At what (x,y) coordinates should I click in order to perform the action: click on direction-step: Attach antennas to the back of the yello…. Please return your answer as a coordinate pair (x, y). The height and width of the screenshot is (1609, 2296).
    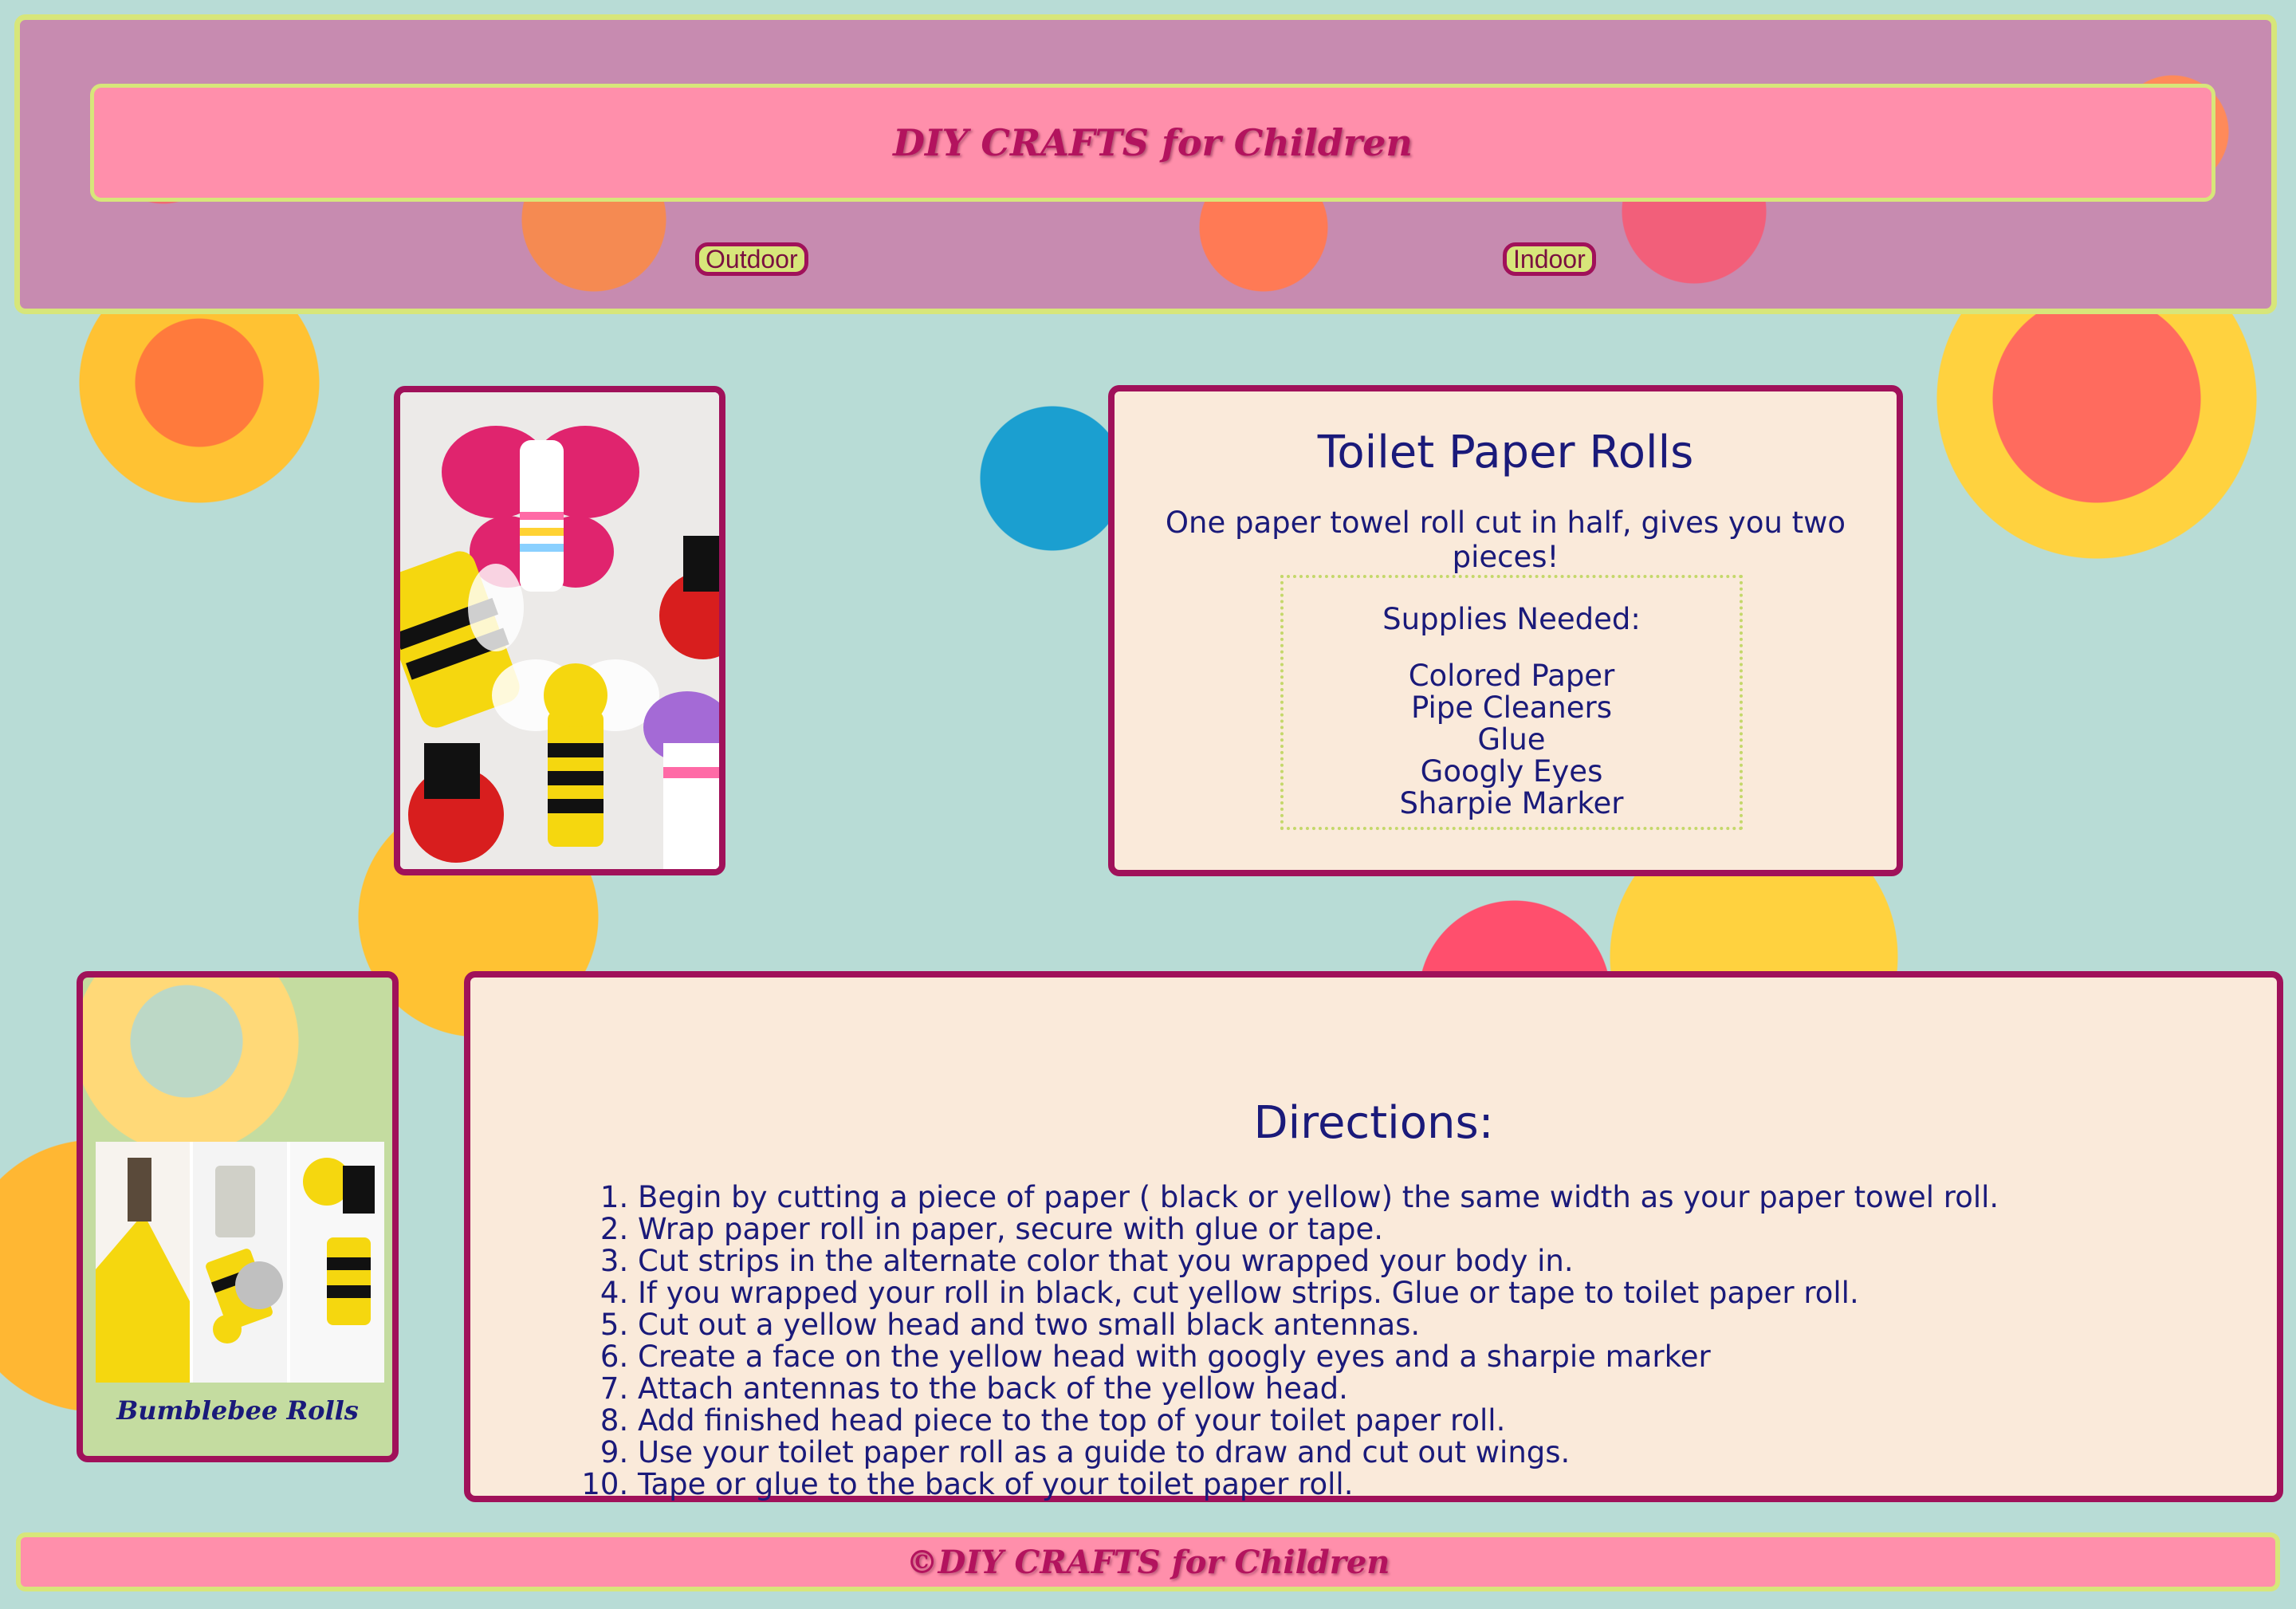
    Looking at the image, I should click on (1318, 1389).